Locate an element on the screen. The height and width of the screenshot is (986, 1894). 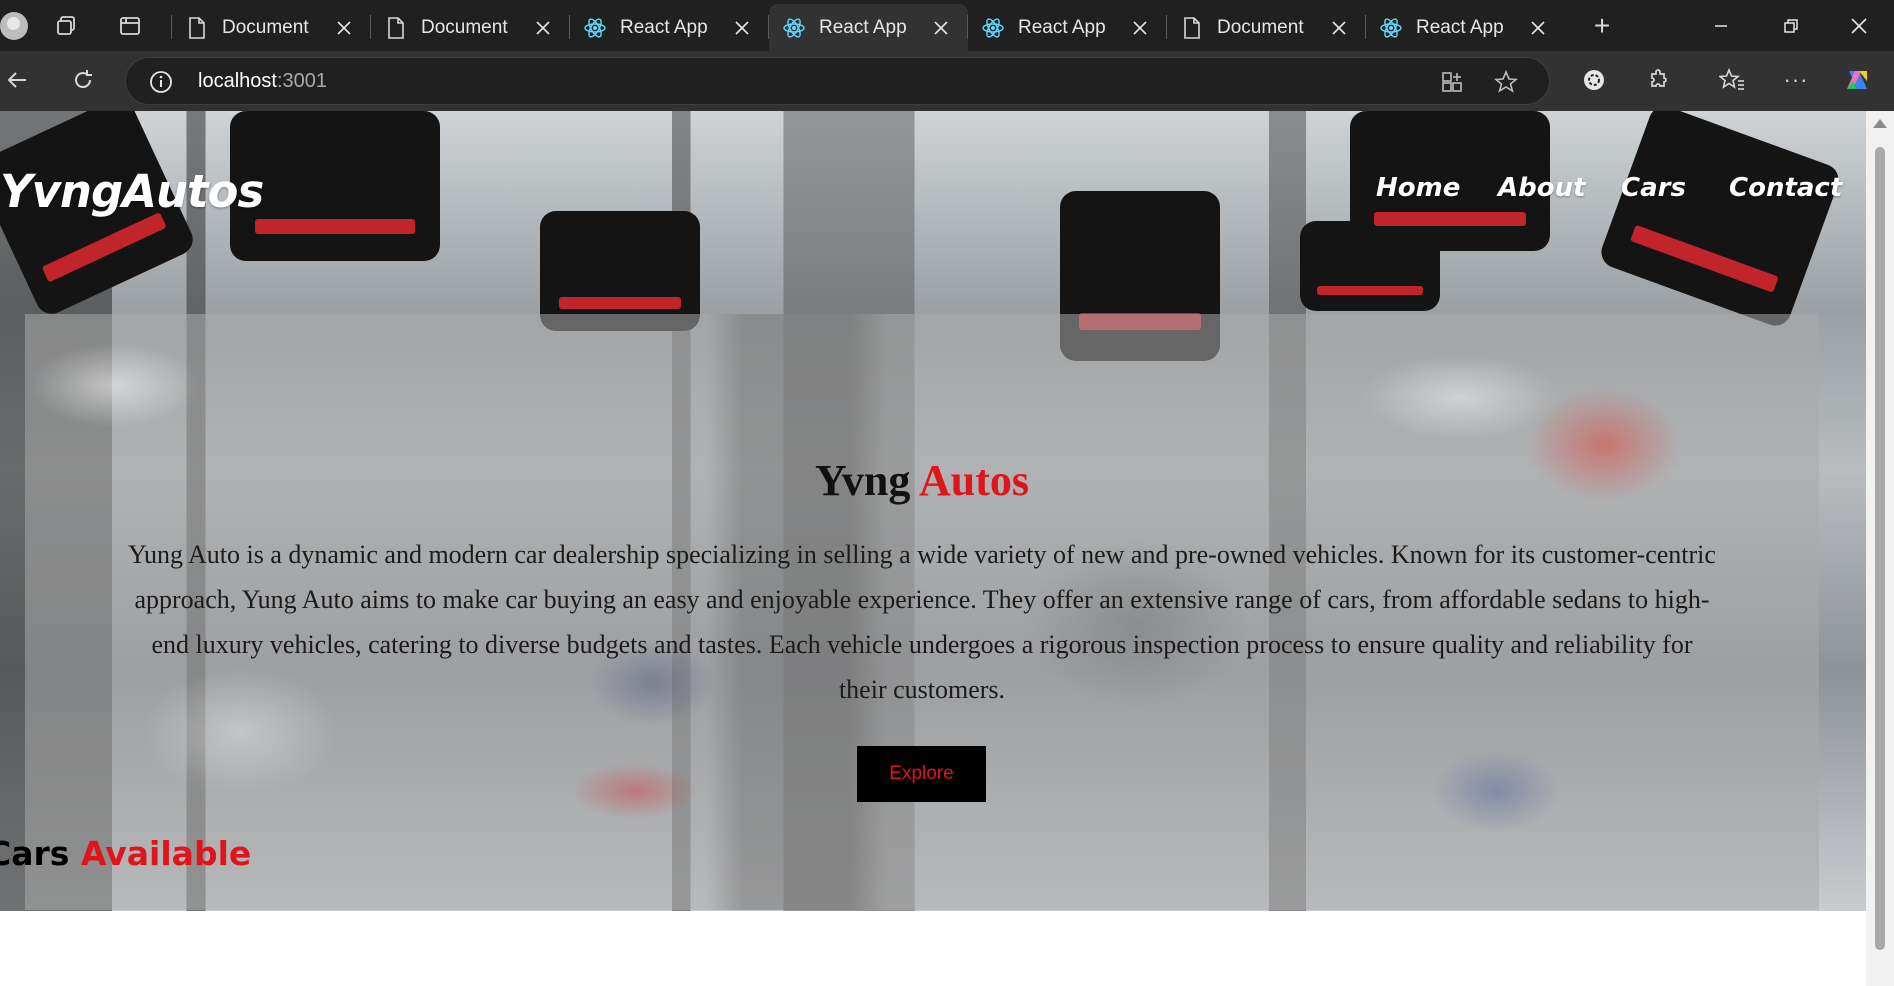
reload-icon is located at coordinates (83, 80).